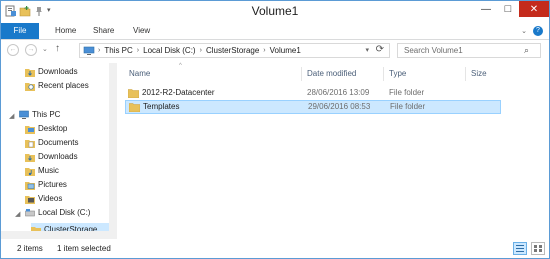 This screenshot has height=259, width=550. I want to click on title-bar: ▾ Volume1 — □ ✕, so click(275, 12).